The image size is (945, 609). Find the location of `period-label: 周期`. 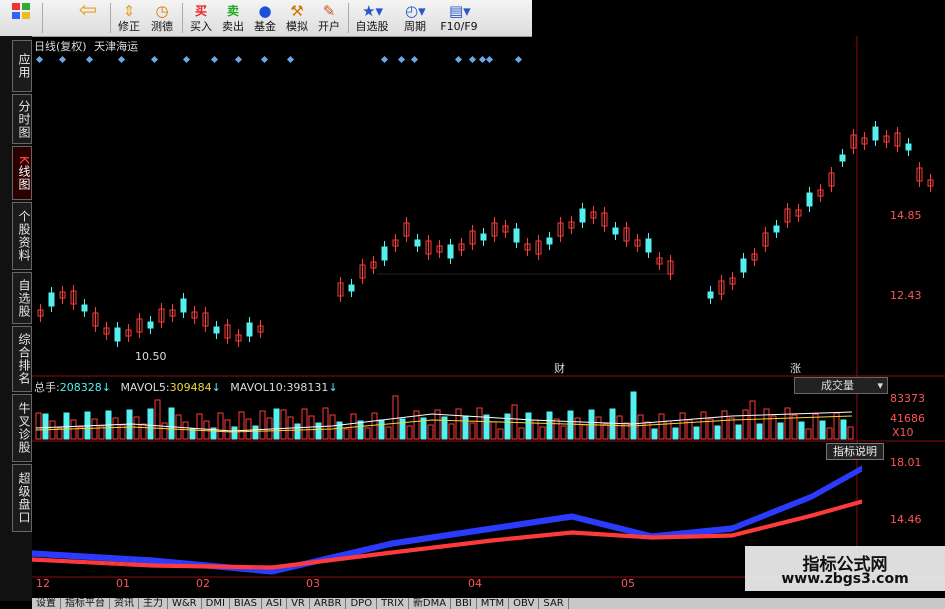

period-label: 周期 is located at coordinates (415, 26).